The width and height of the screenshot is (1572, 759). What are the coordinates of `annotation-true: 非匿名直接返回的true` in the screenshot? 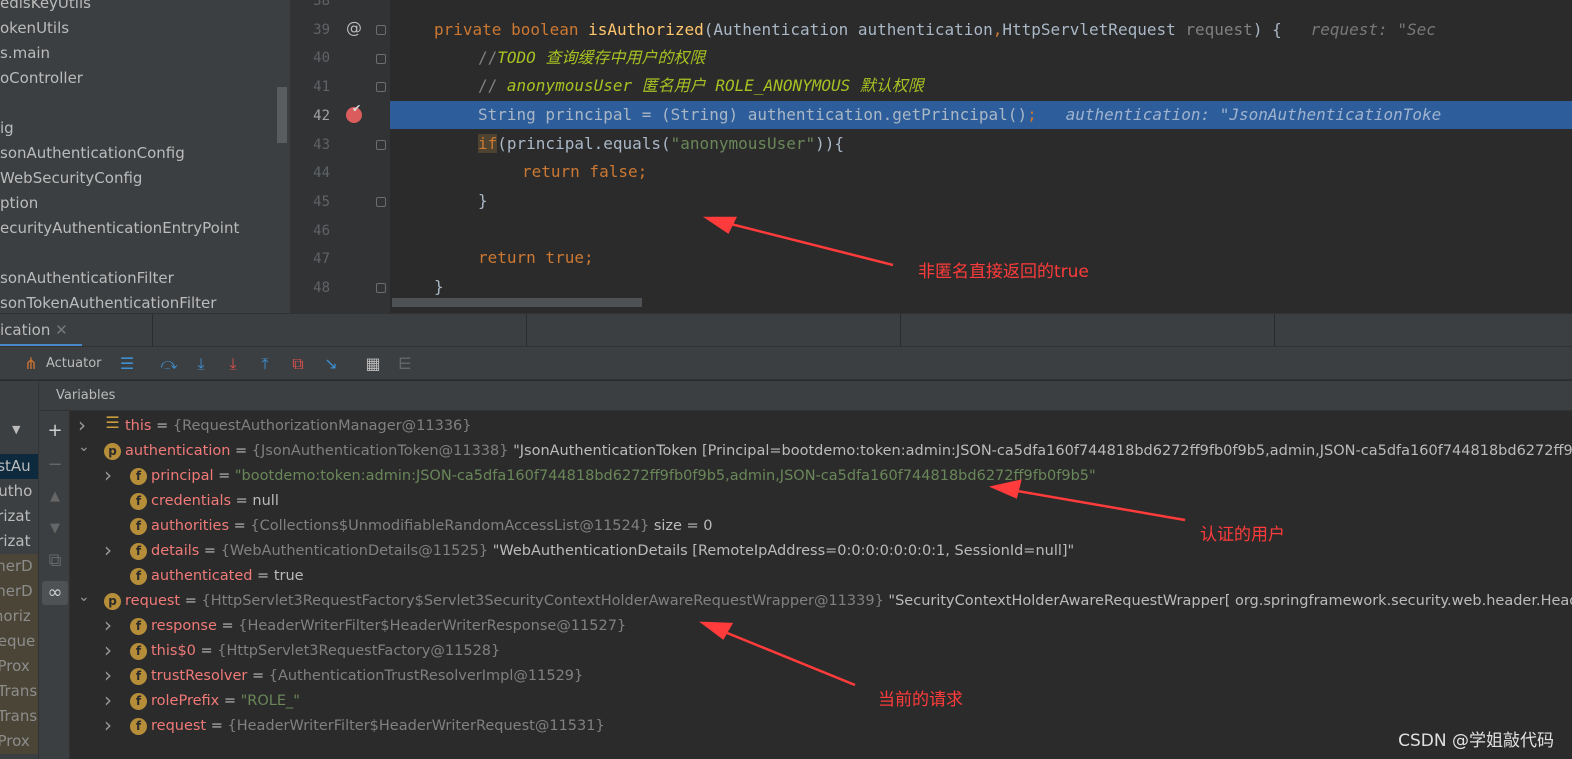 It's located at (1003, 272).